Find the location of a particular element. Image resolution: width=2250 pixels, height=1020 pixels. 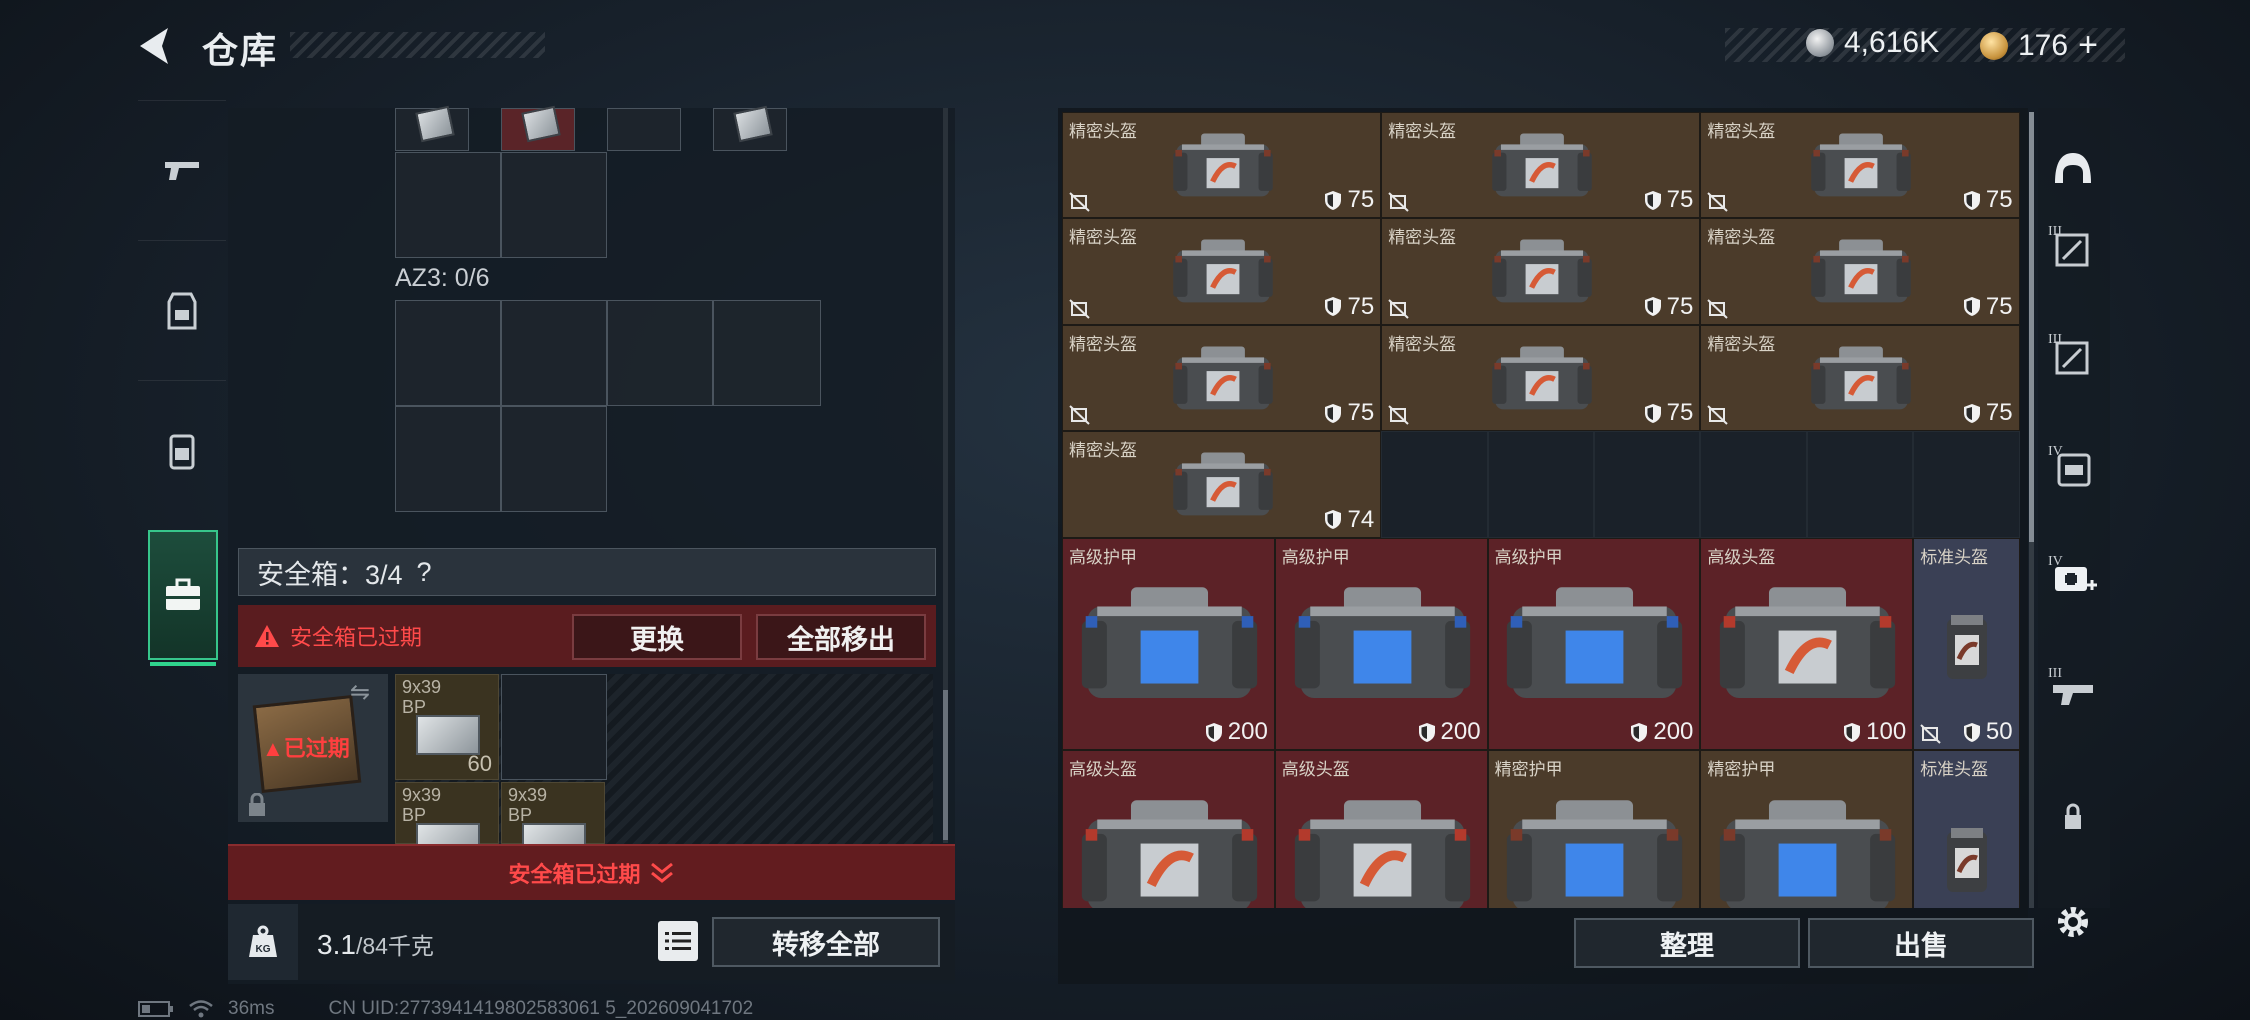

back-button is located at coordinates (156, 46).